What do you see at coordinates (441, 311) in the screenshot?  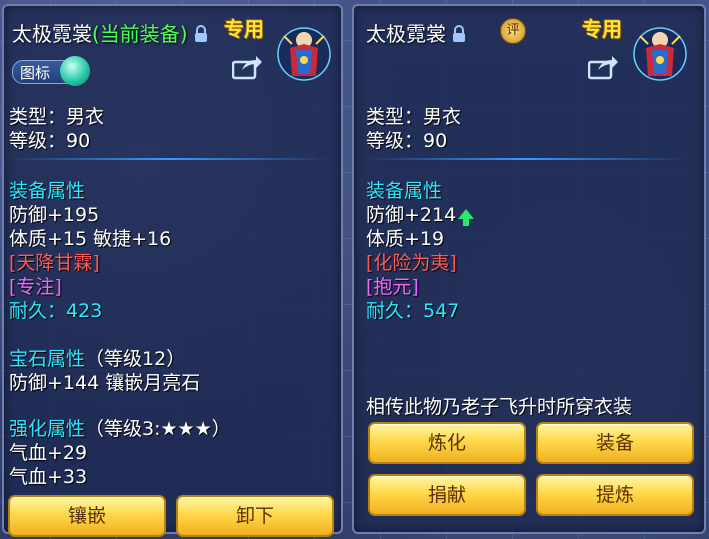 I see `durability-value: 547` at bounding box center [441, 311].